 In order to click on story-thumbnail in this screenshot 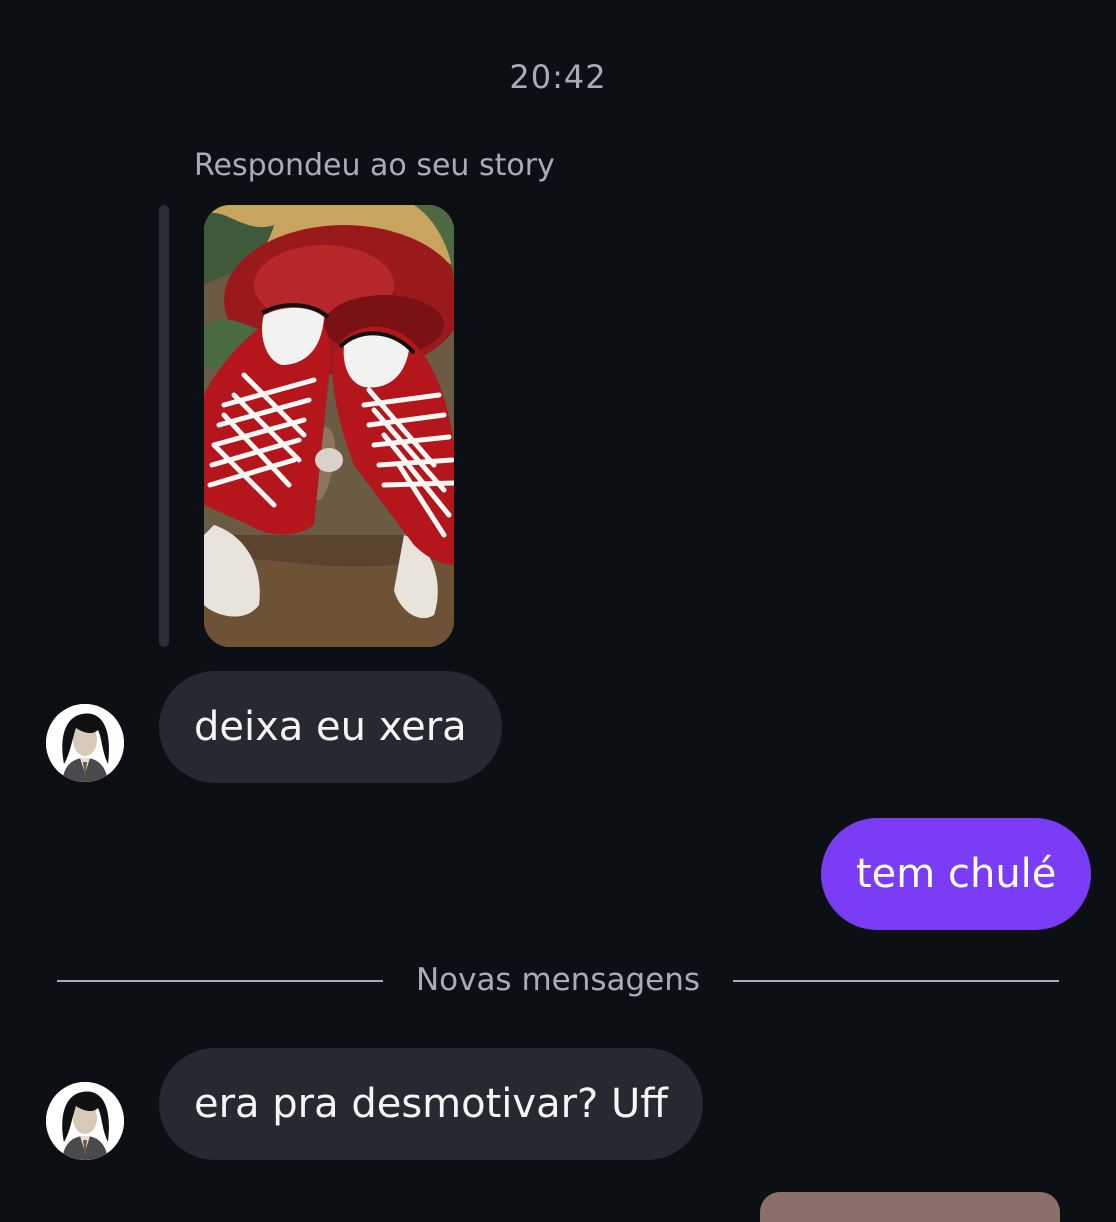, I will do `click(329, 426)`.